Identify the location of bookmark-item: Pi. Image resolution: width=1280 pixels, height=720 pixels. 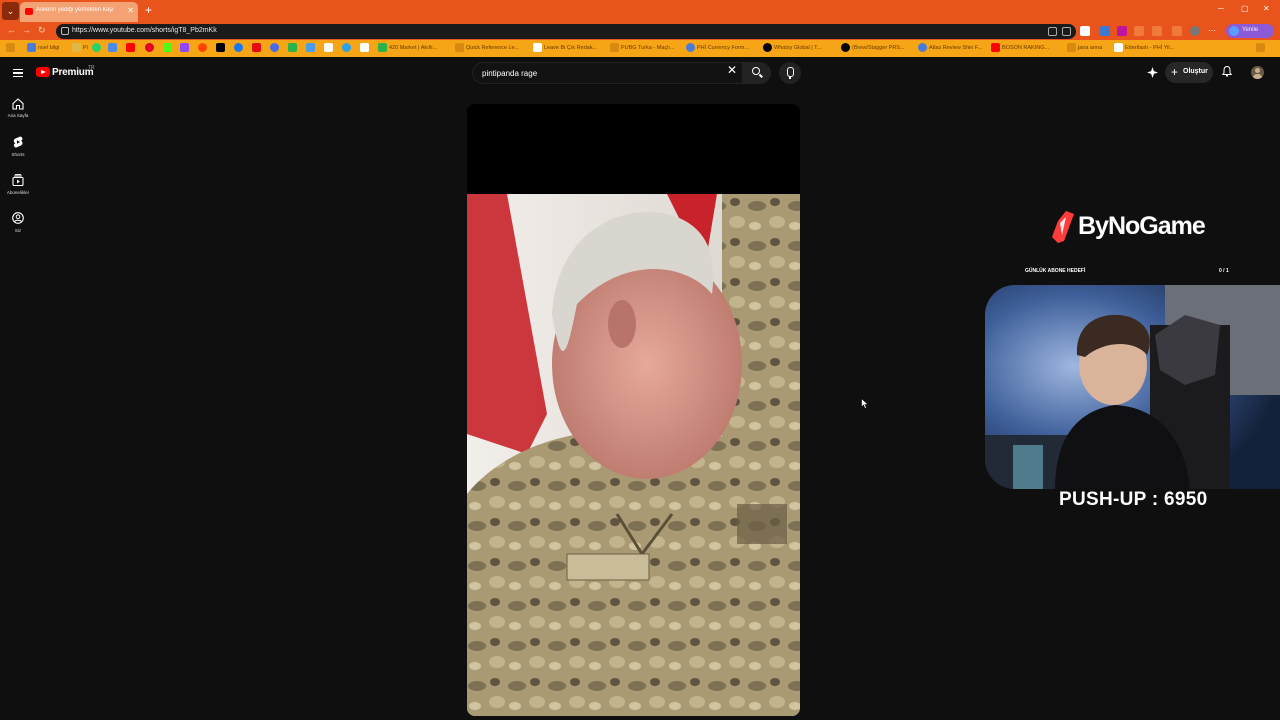
(80, 48).